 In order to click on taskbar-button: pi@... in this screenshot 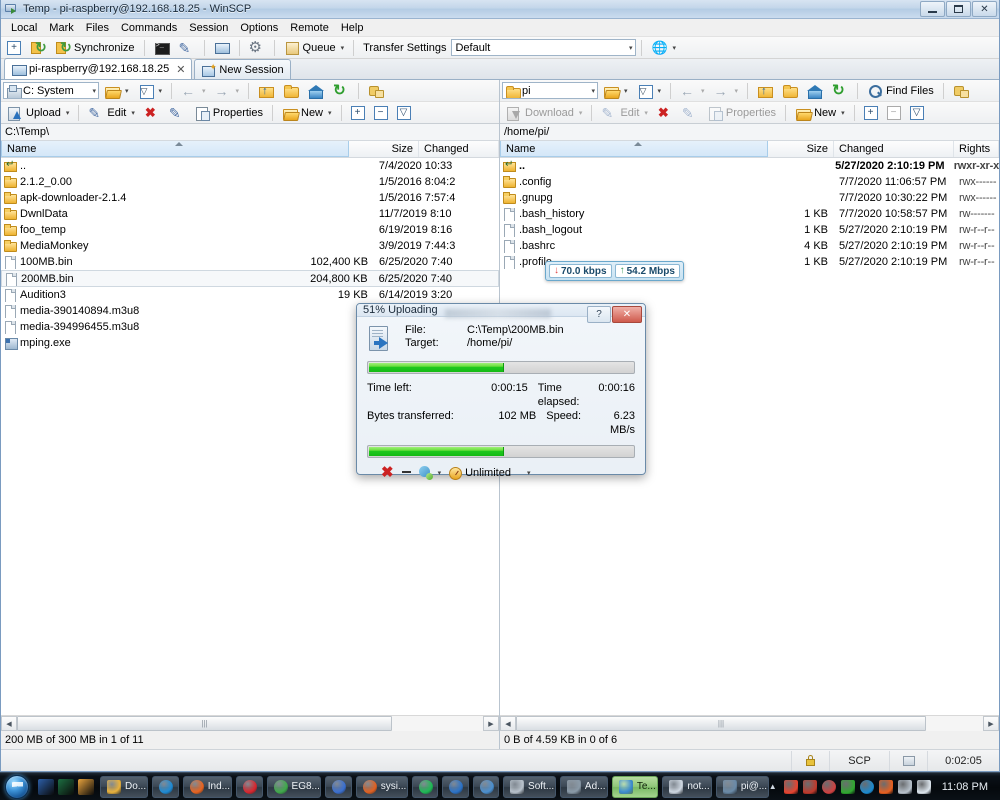, I will do `click(742, 786)`.